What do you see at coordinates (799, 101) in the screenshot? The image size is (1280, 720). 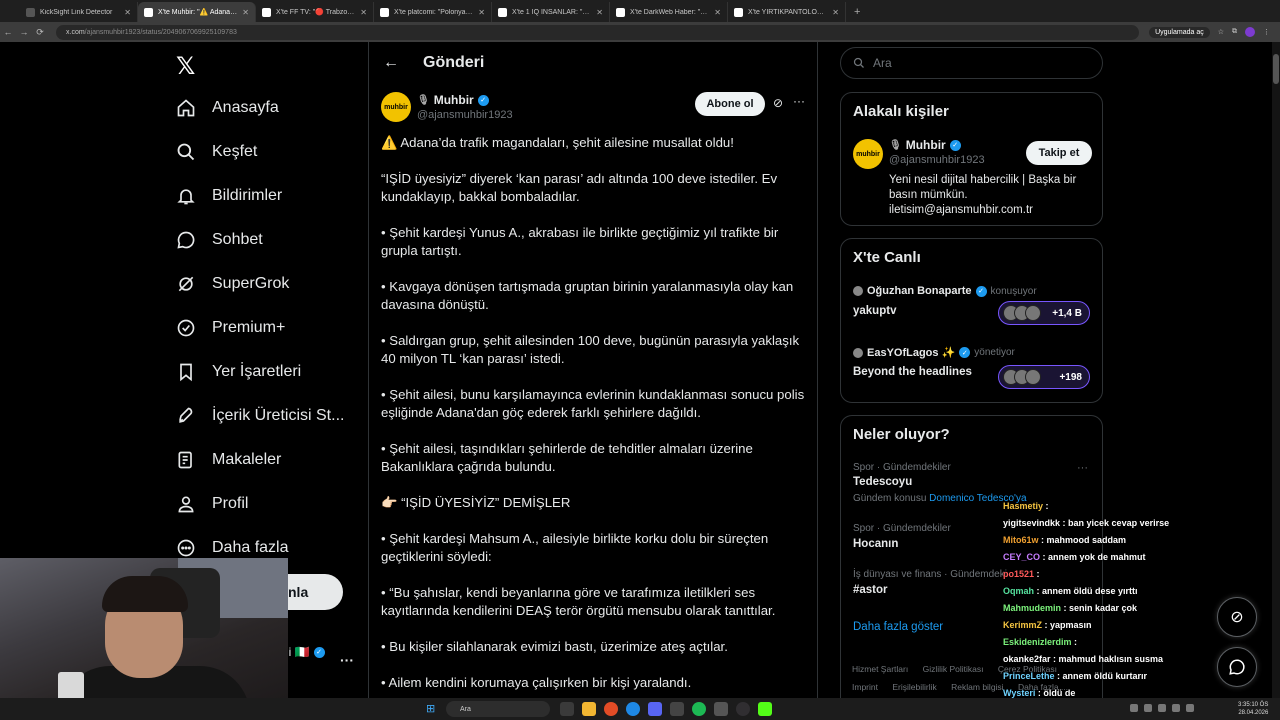 I see `more-options-icon: ···` at bounding box center [799, 101].